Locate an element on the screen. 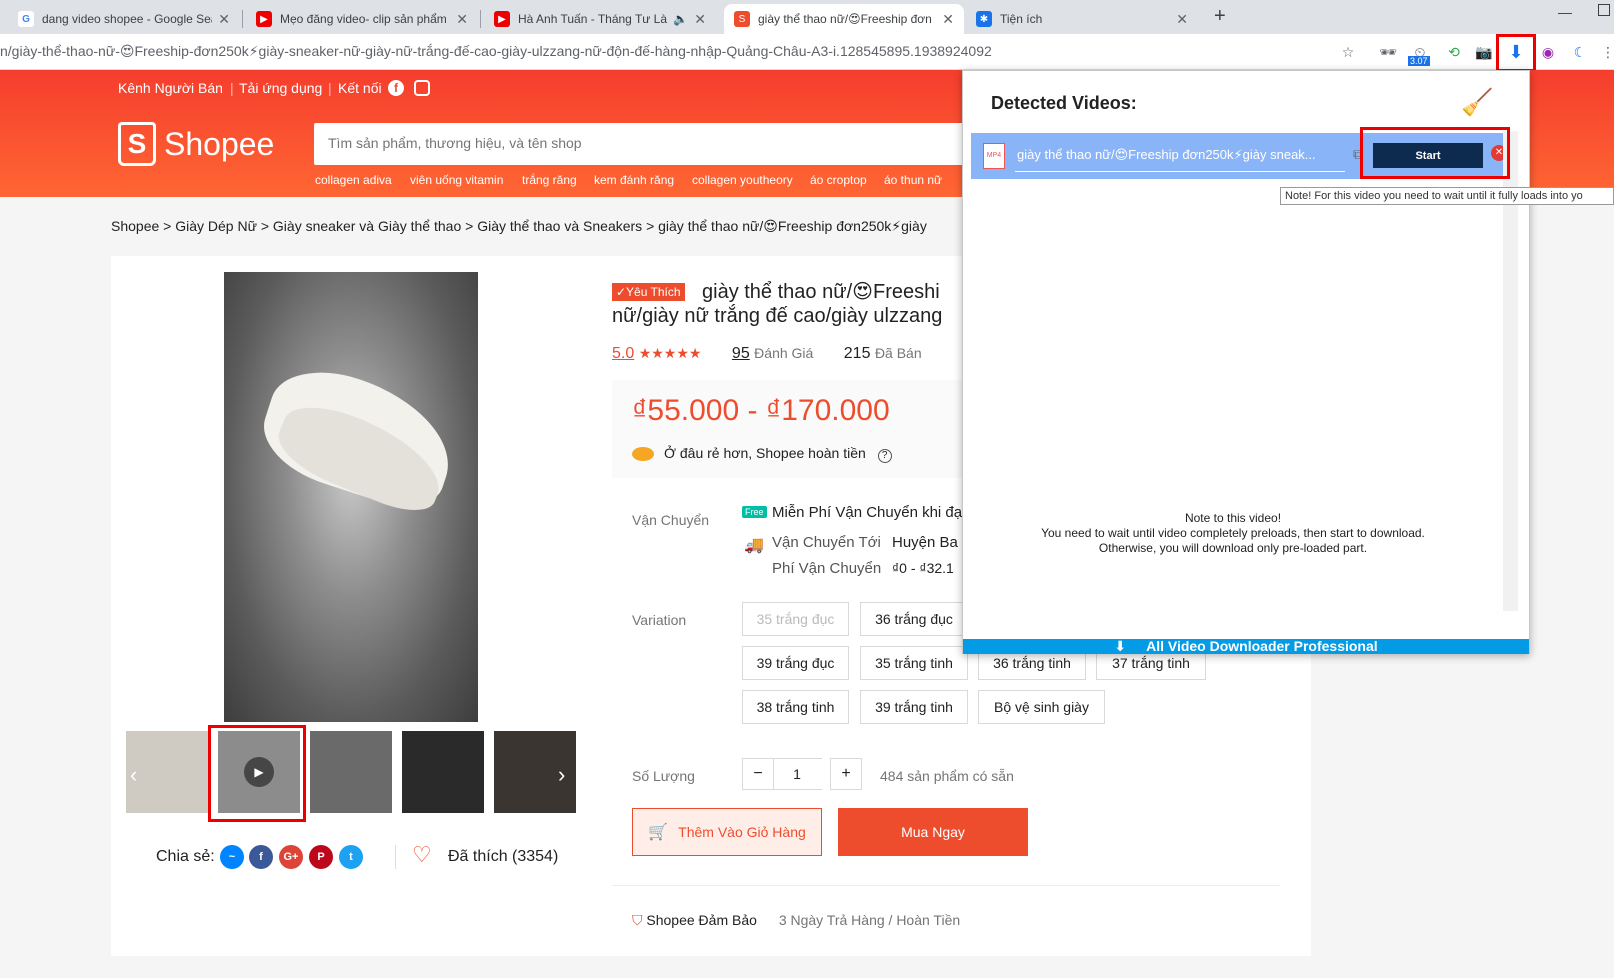 Image resolution: width=1614 pixels, height=978 pixels. popup-footer: ⬇ All Video Downloader Professional is located at coordinates (1246, 646).